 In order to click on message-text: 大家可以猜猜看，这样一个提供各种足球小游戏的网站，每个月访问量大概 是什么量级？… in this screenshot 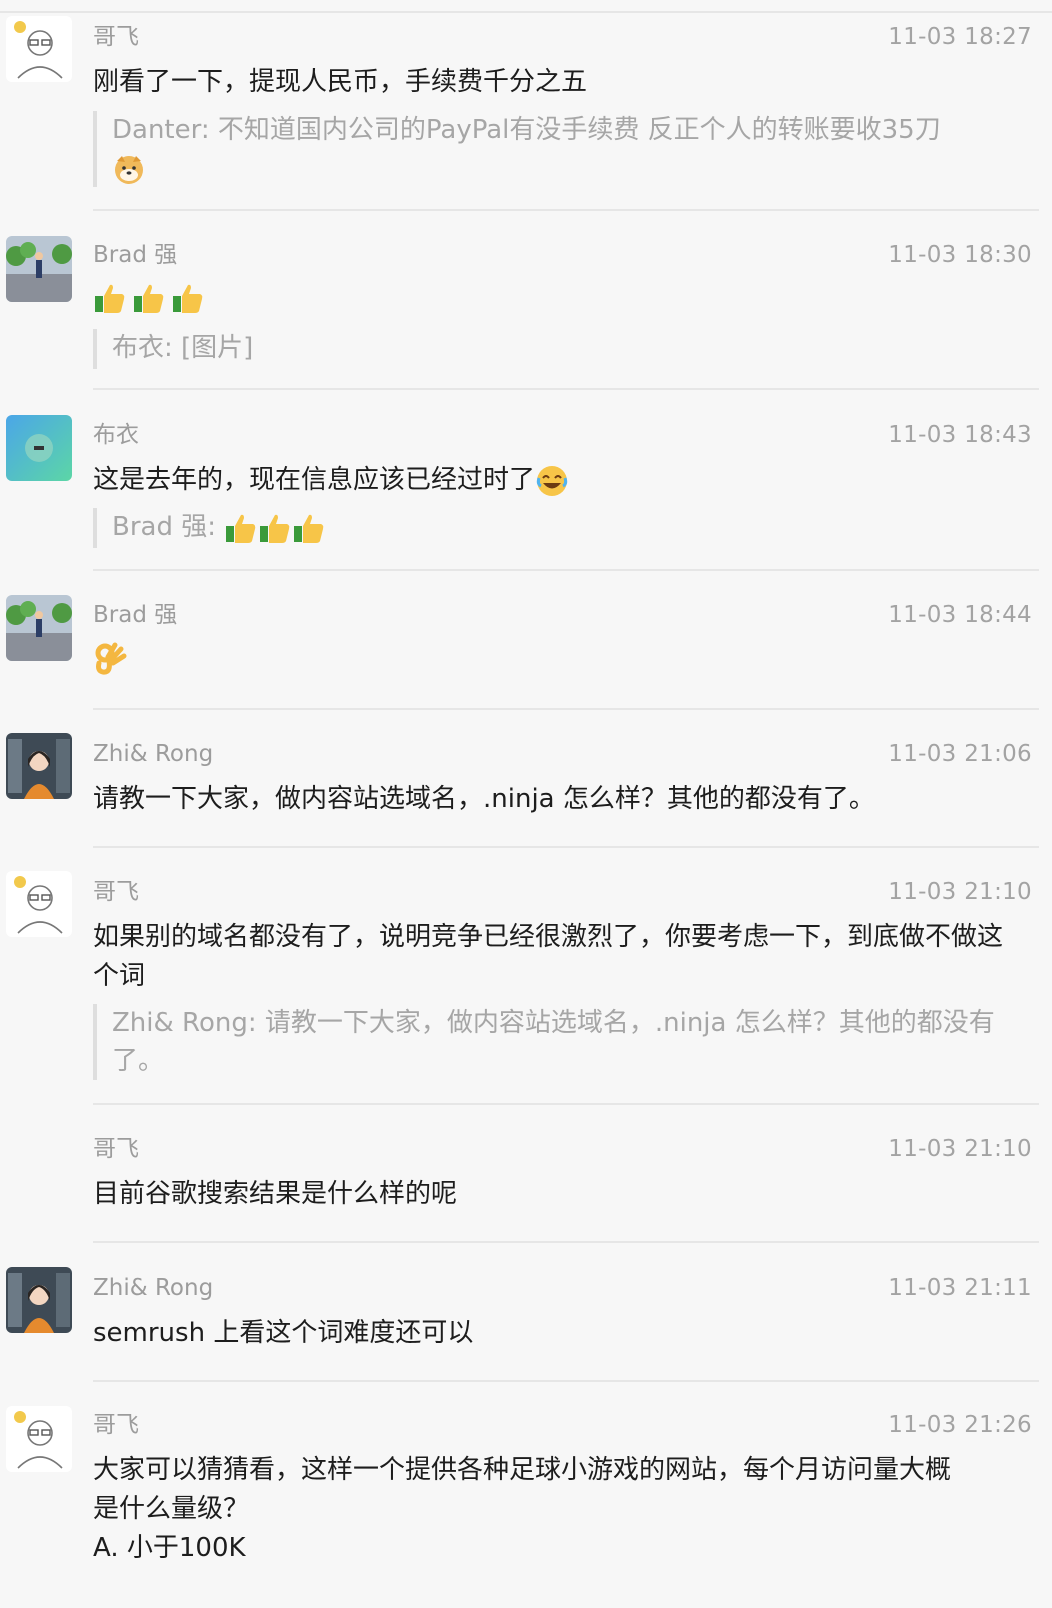, I will do `click(553, 1509)`.